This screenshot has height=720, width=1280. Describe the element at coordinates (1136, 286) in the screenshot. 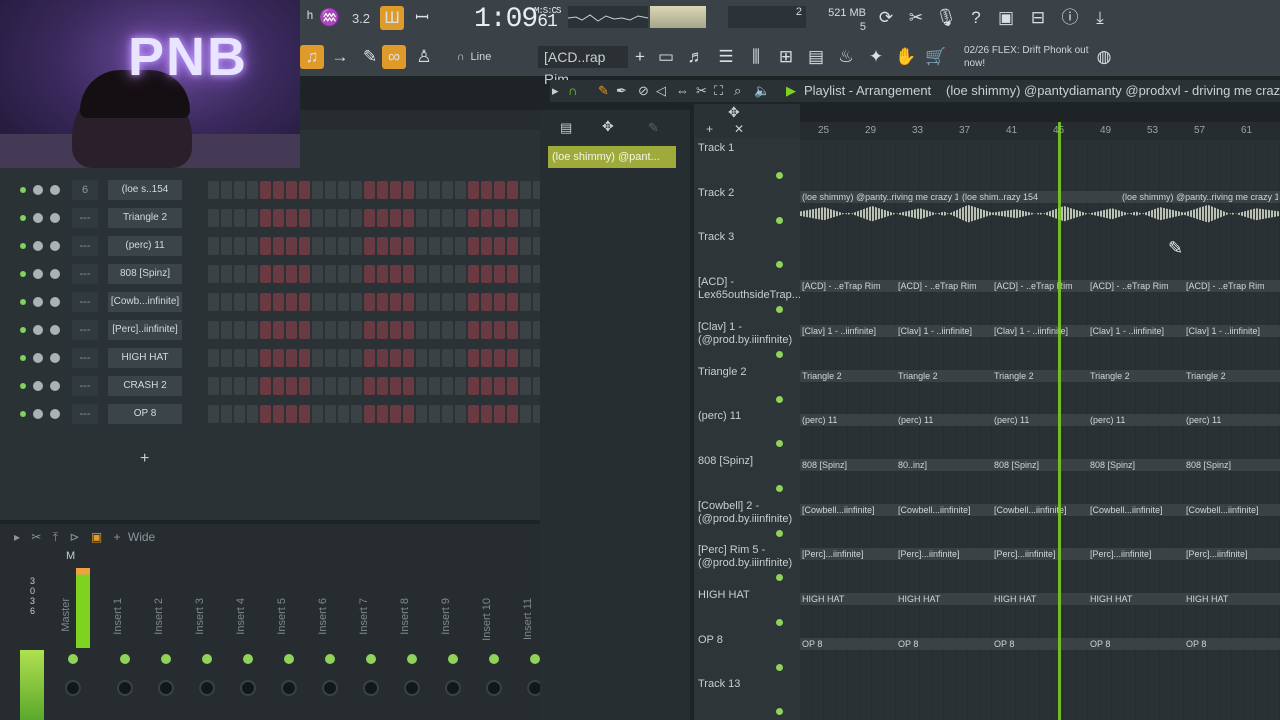

I see `pattern-clip: [ACD] - ..eTrap Rim` at that location.